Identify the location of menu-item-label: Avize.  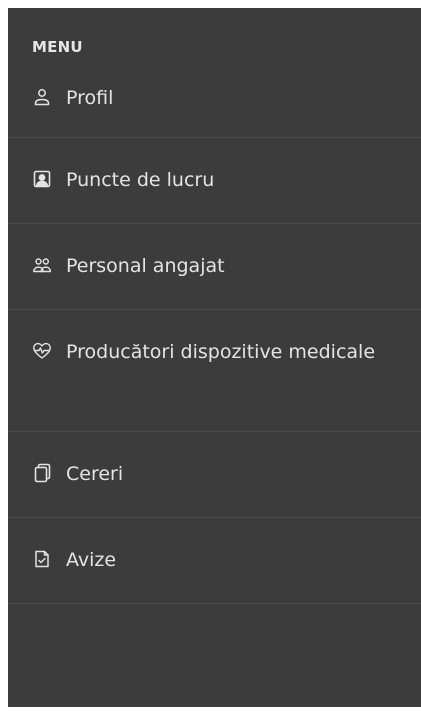
(91, 560).